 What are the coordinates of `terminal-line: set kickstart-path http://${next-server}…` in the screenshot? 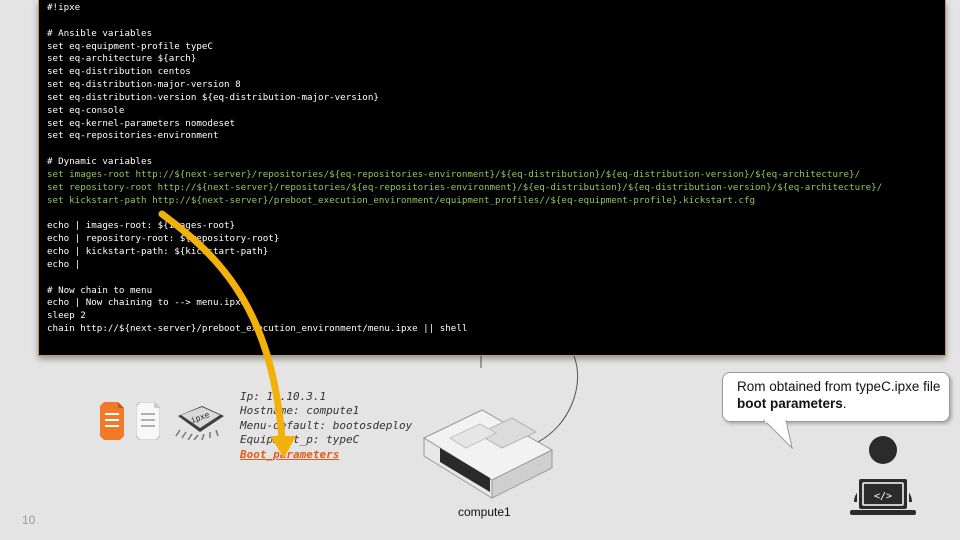 It's located at (401, 200).